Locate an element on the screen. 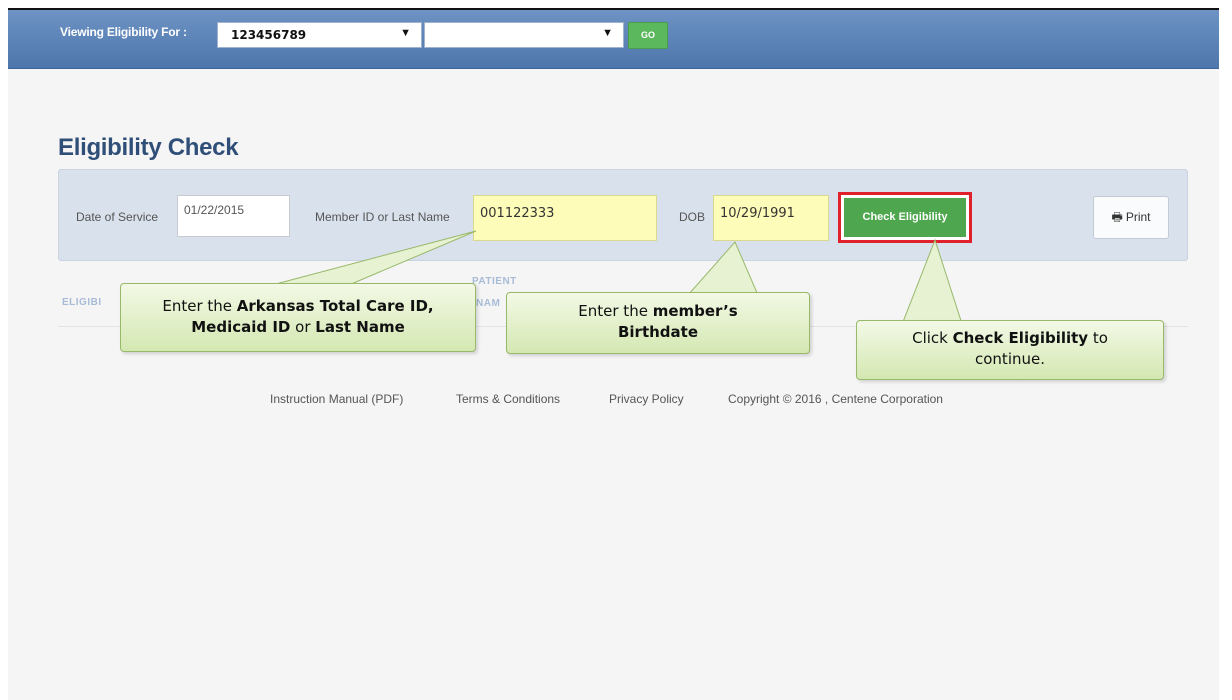 The image size is (1232, 700). callout-text-bold: Birthdate is located at coordinates (658, 332).